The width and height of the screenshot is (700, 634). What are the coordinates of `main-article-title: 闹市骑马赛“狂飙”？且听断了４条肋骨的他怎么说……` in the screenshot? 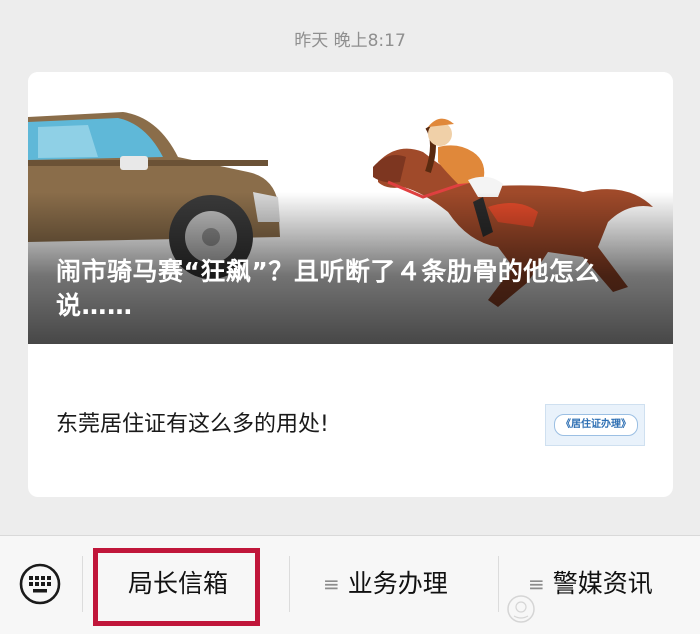 It's located at (328, 288).